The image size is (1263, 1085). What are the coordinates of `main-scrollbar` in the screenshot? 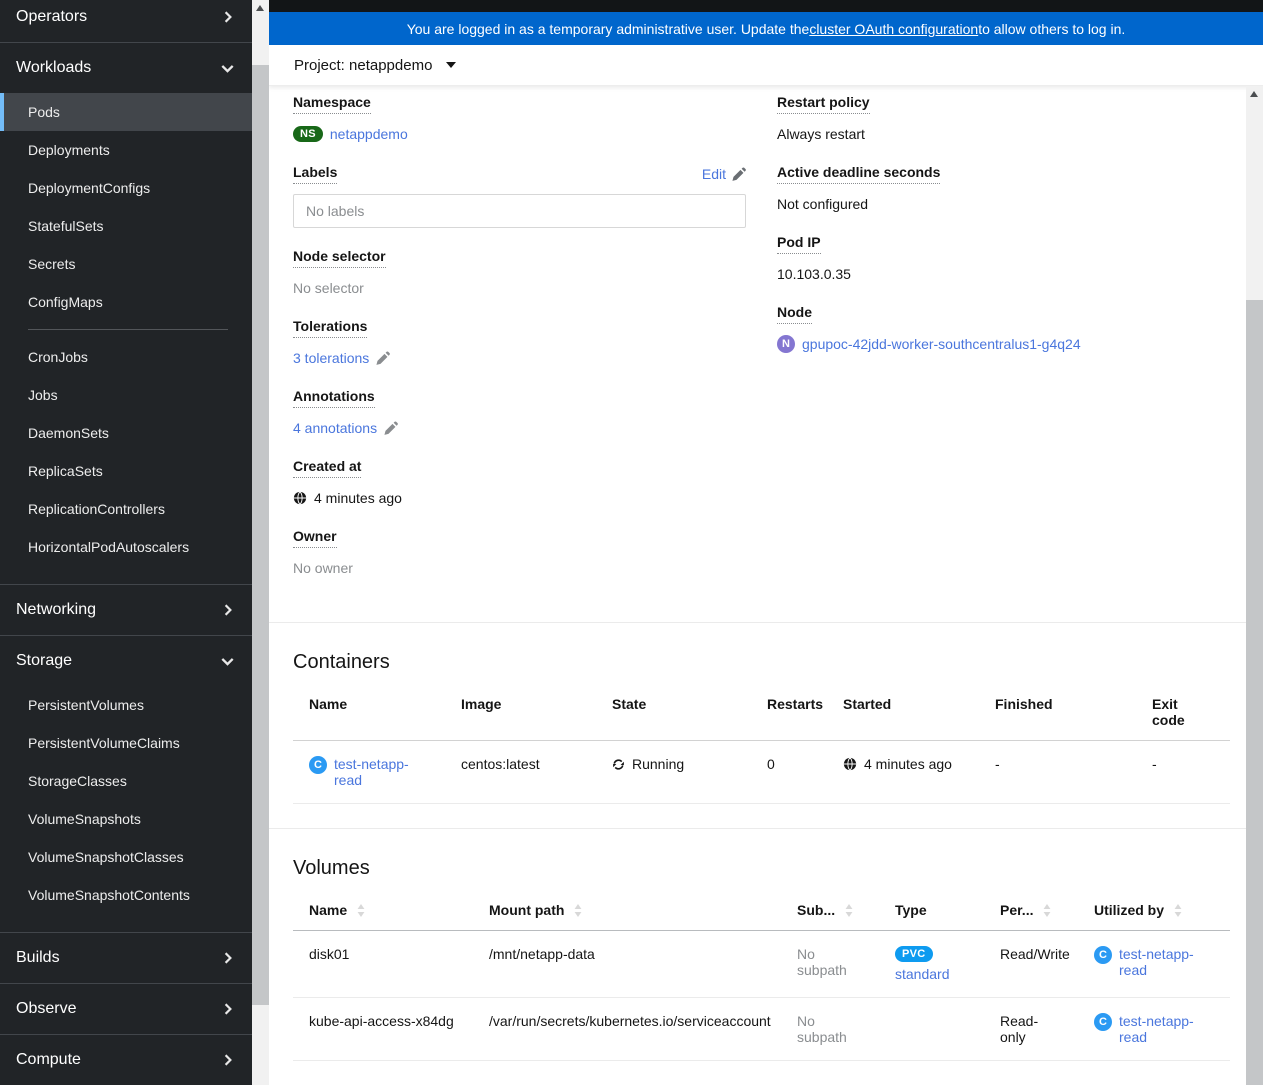 It's located at (1254, 585).